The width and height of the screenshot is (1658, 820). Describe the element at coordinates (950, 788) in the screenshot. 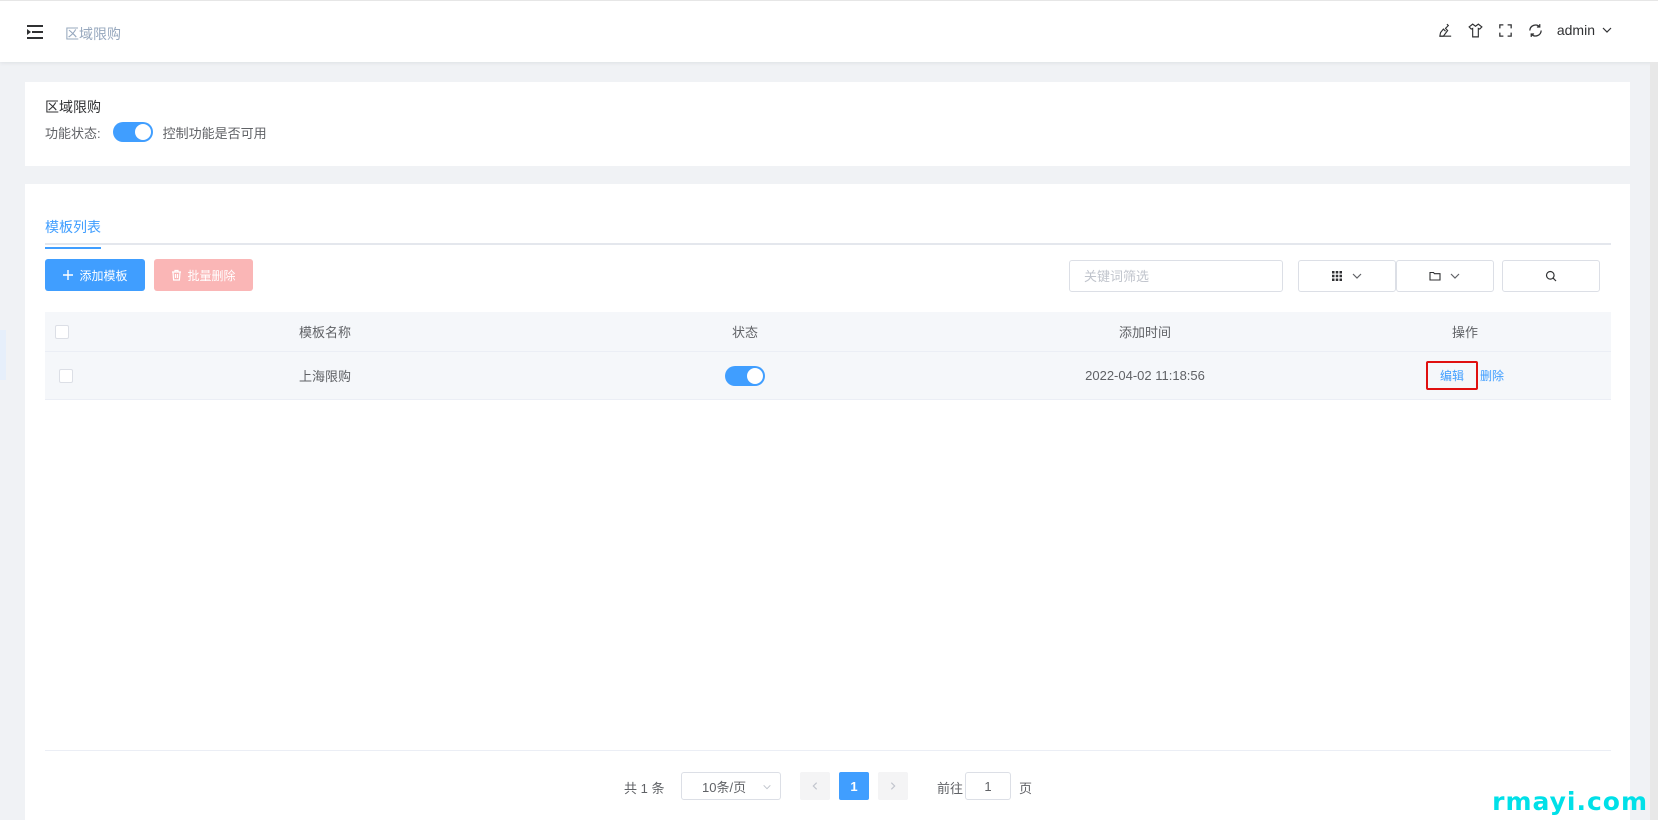

I see `goto-label: 前往` at that location.